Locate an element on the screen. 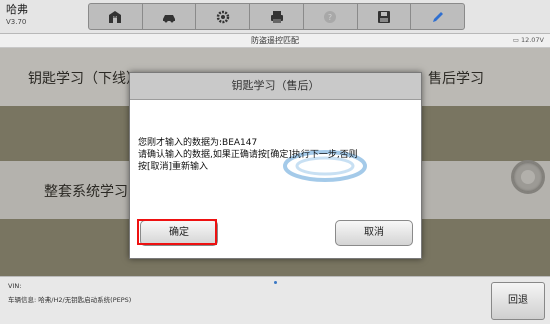  bottom-bar: VIN: 车辆信息: 哈弗/H2/无钥匙启动系统(PEPS) 回退 is located at coordinates (275, 300).